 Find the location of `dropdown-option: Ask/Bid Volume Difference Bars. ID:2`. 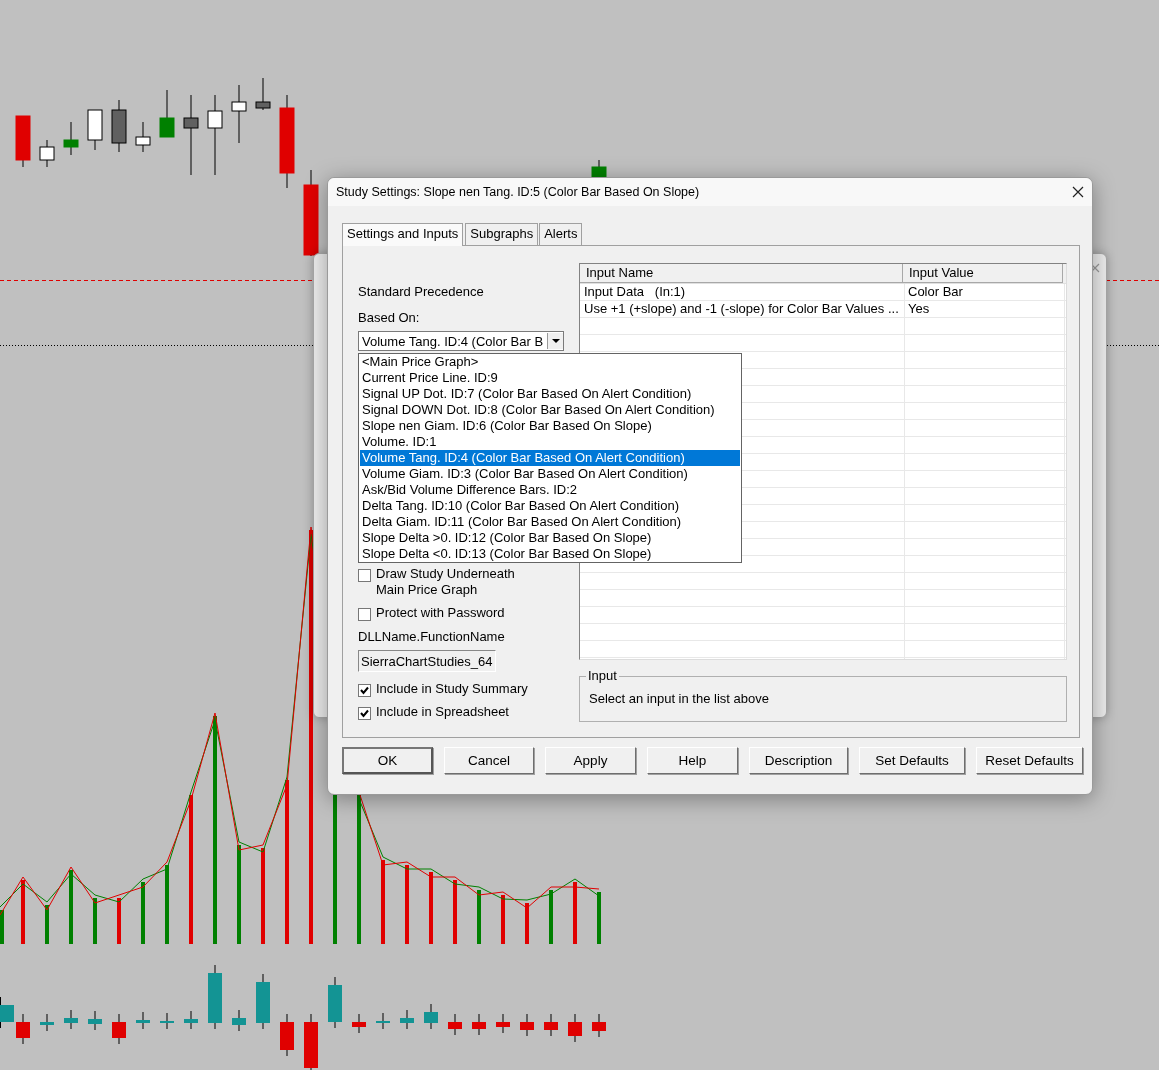

dropdown-option: Ask/Bid Volume Difference Bars. ID:2 is located at coordinates (550, 490).